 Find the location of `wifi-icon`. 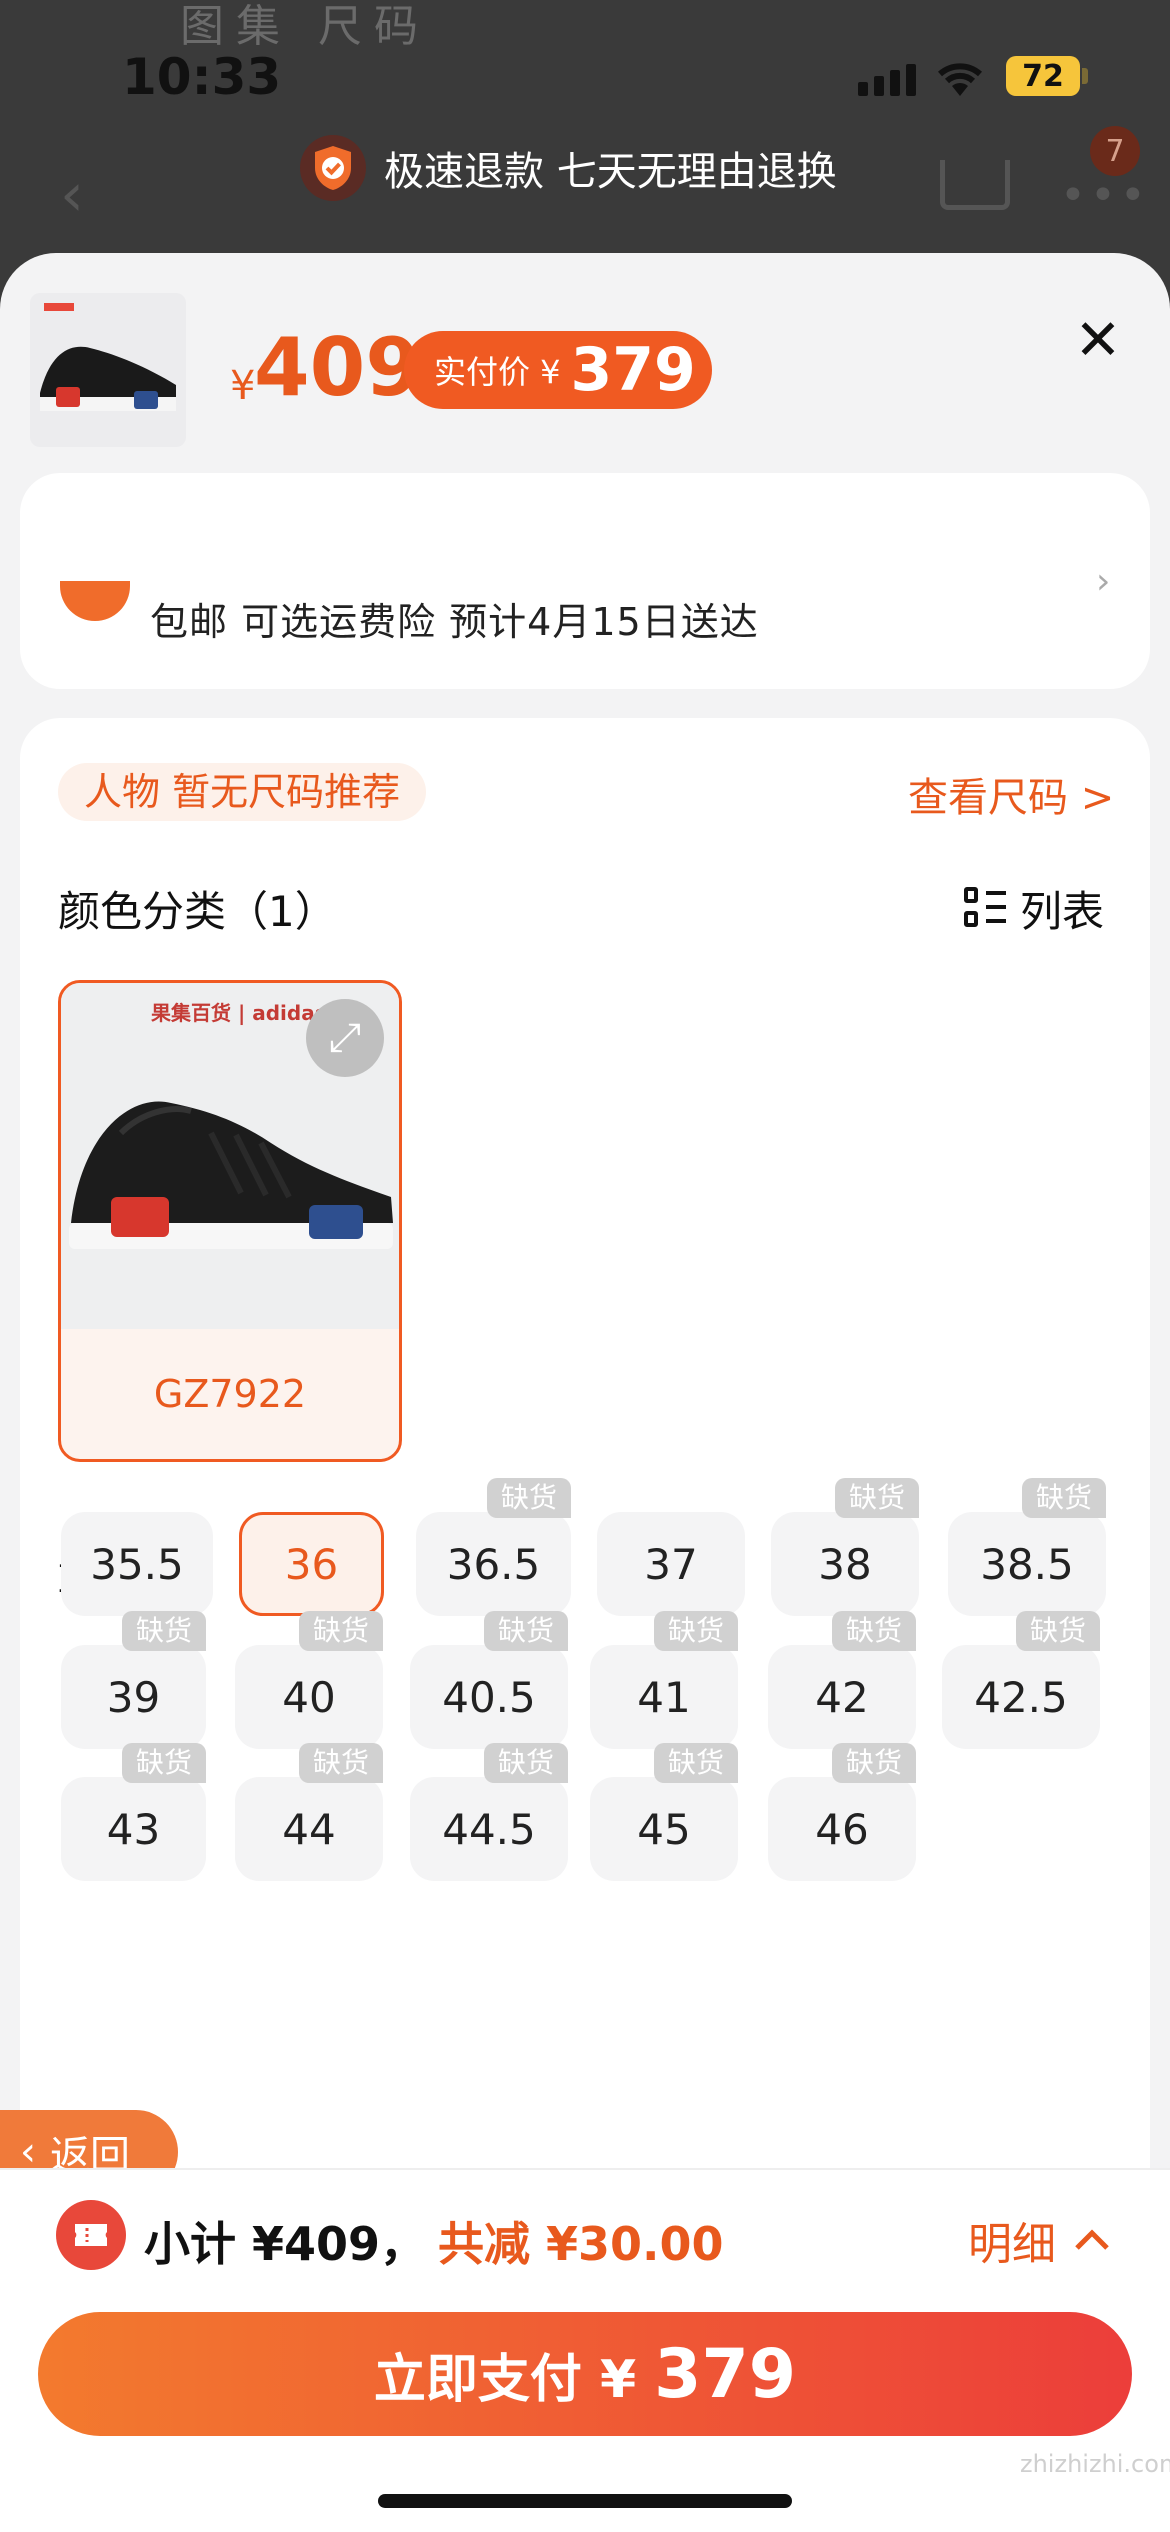

wifi-icon is located at coordinates (960, 79).